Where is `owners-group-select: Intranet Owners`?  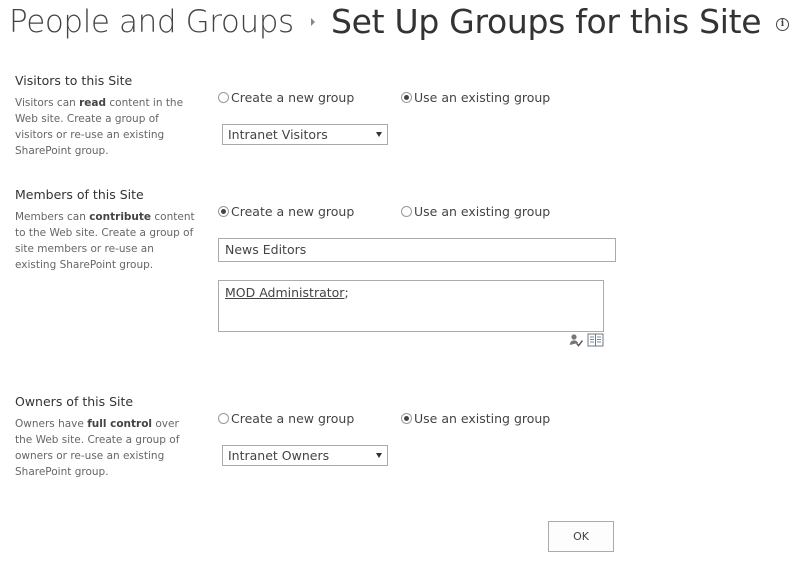
owners-group-select: Intranet Owners is located at coordinates (305, 455).